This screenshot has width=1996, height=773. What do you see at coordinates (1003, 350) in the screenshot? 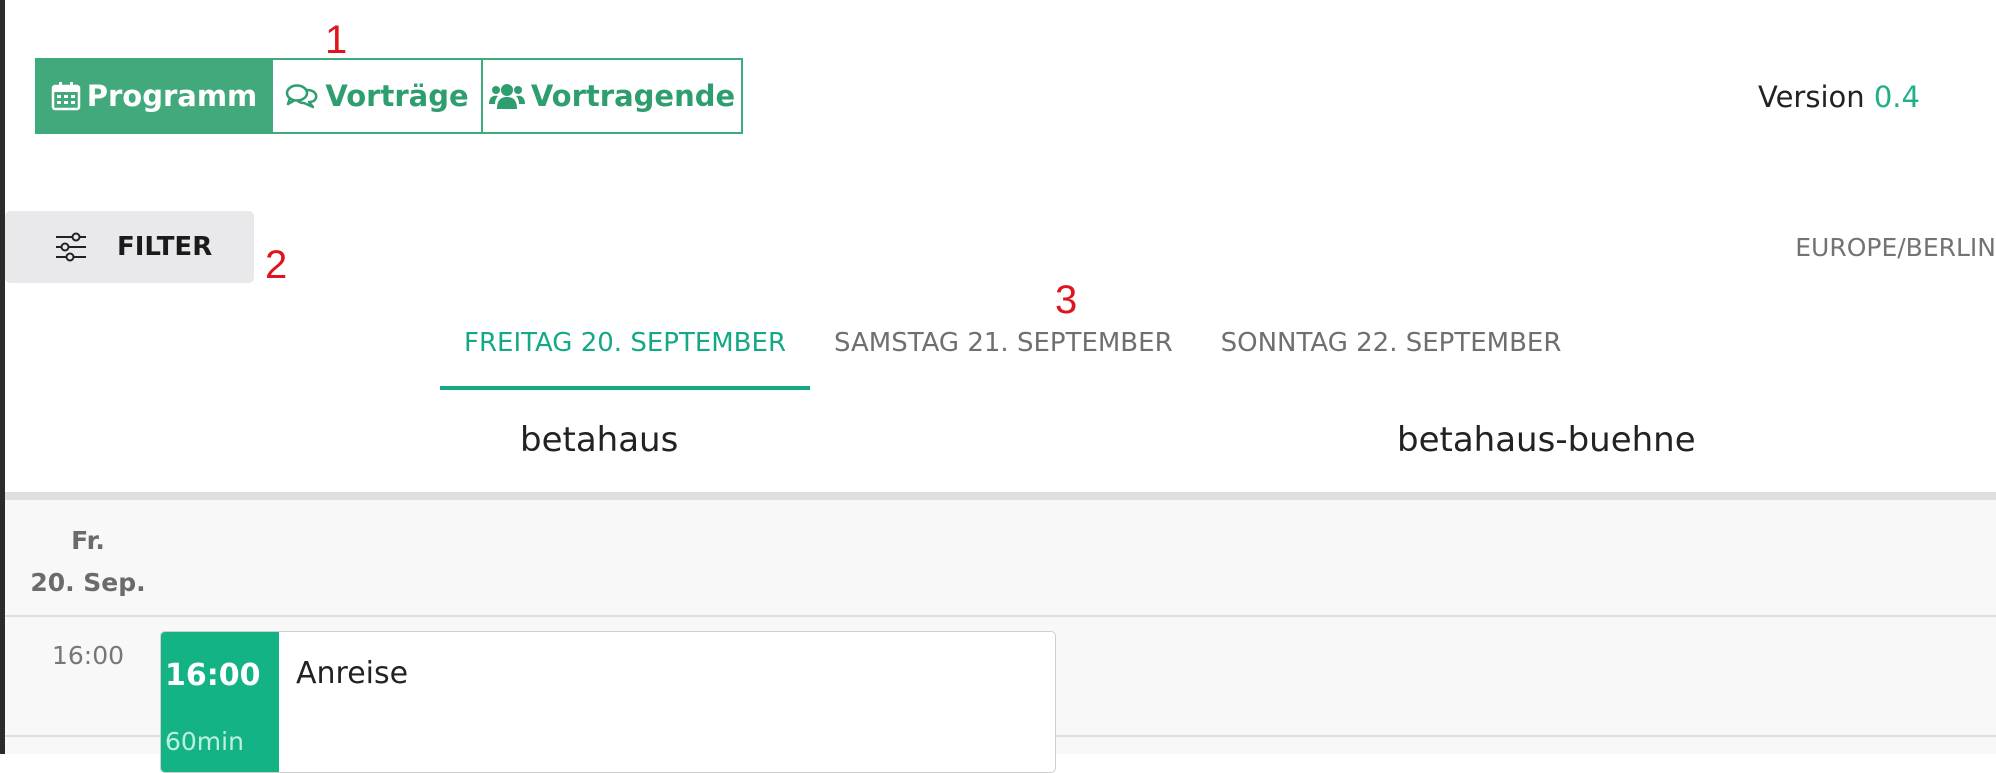
I see `tab-samstag: SAMSTAG 21. SEPTEMBER` at bounding box center [1003, 350].